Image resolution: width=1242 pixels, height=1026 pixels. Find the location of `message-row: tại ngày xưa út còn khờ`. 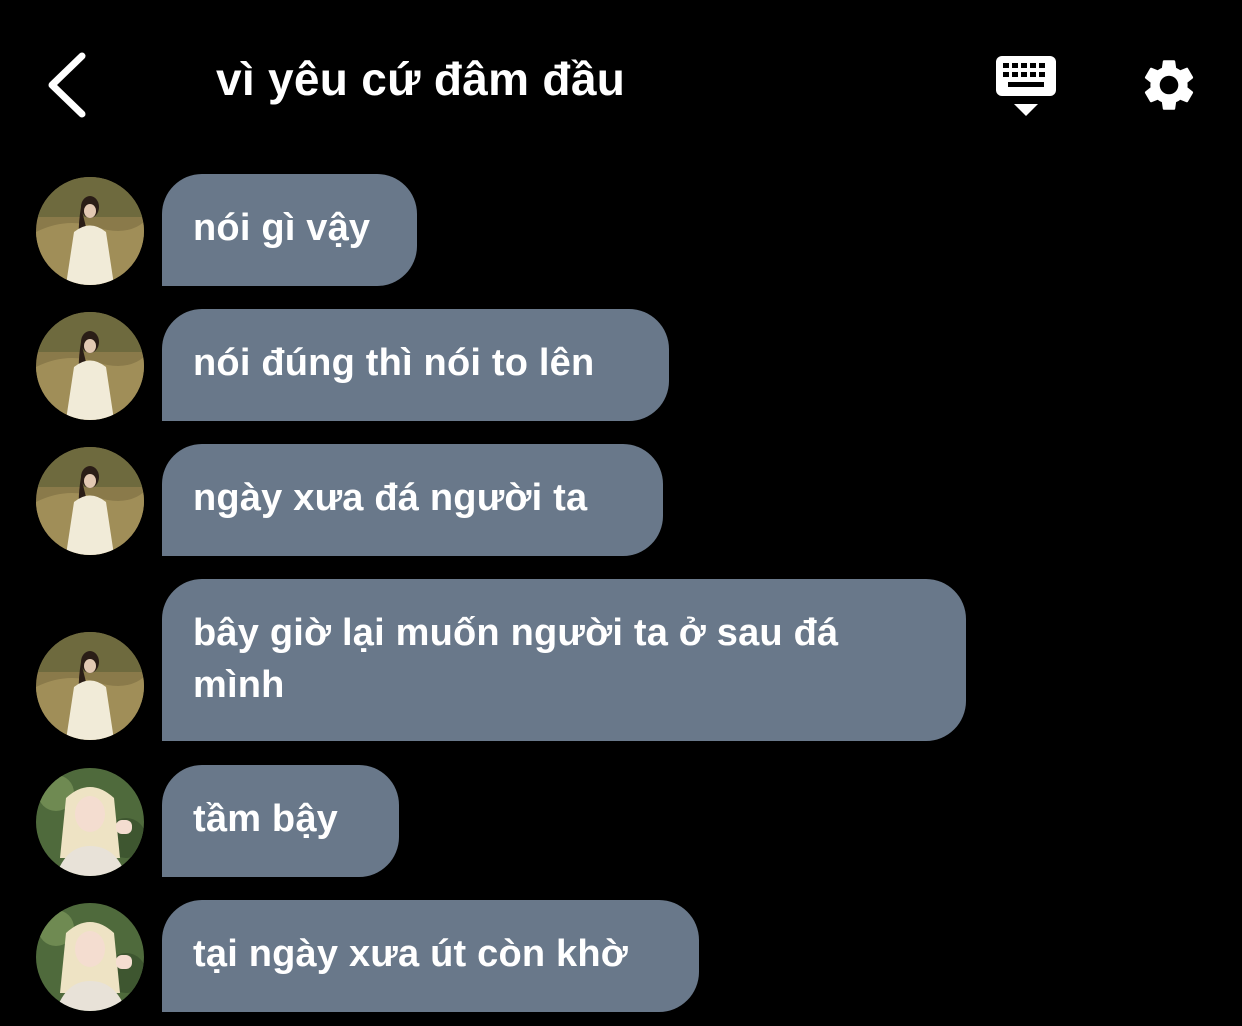

message-row: tại ngày xưa út còn khờ is located at coordinates (621, 956).